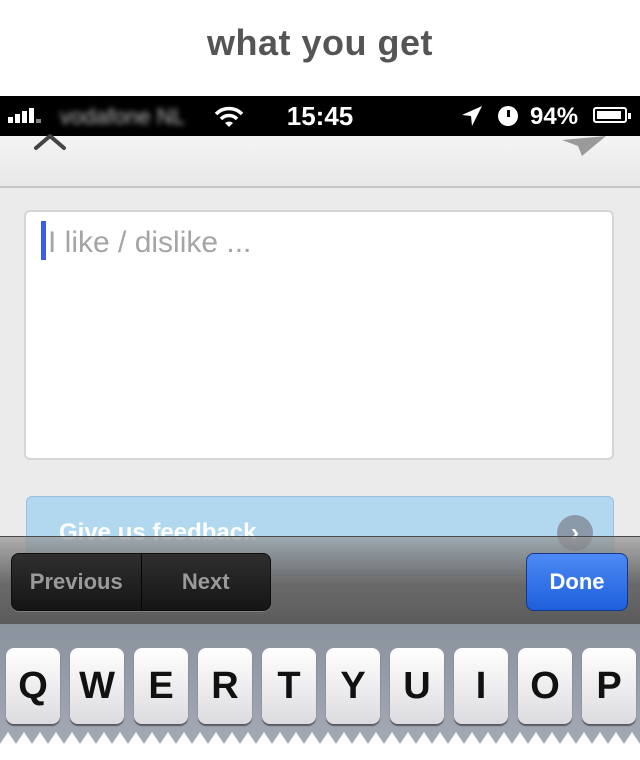  What do you see at coordinates (320, 116) in the screenshot?
I see `status-bar: vodafone NL 15:45 94%` at bounding box center [320, 116].